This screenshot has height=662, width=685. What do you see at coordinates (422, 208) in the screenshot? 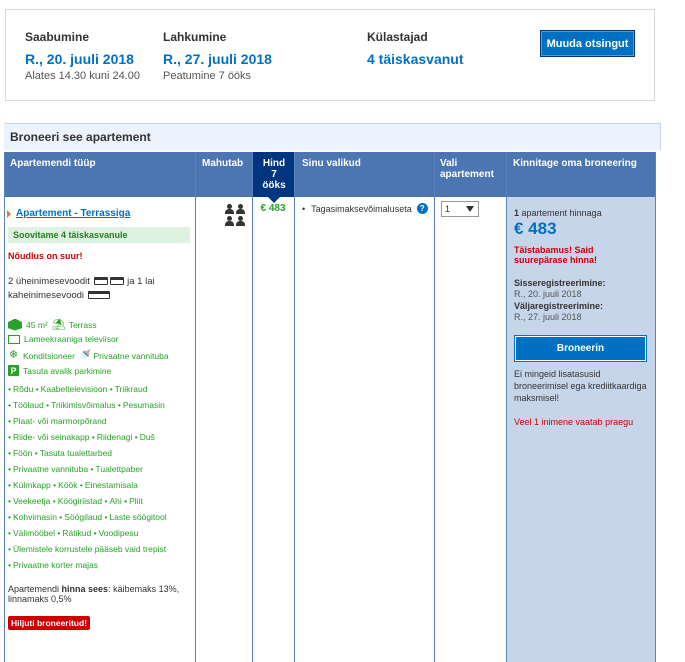
I see `info-icon: ?` at bounding box center [422, 208].